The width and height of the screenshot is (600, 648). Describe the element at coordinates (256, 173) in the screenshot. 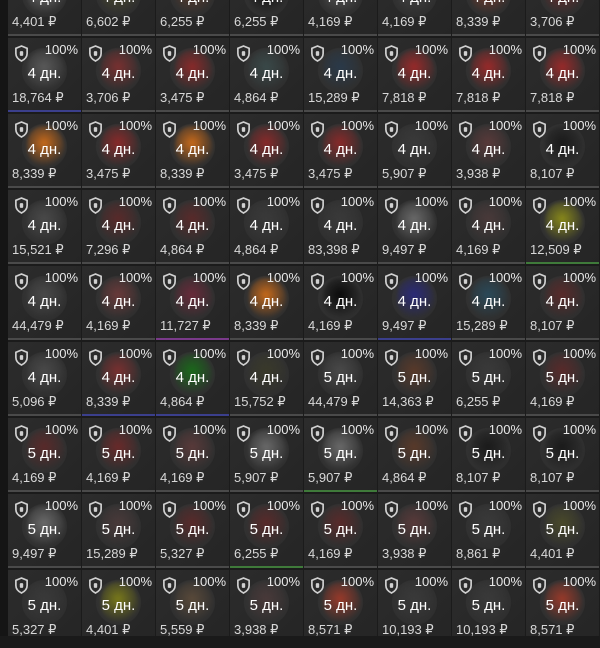

I see `item-price: 3,475 ₽` at that location.